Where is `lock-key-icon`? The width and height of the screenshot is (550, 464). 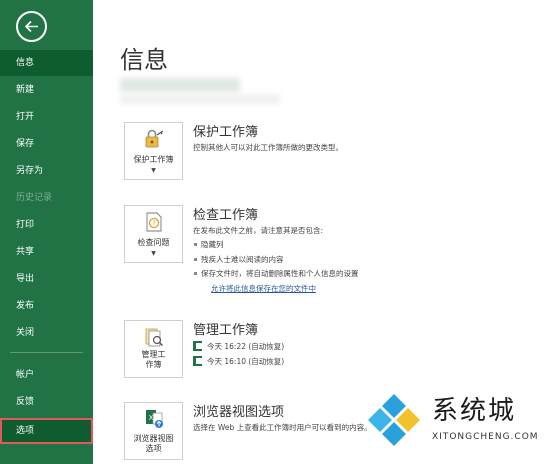 lock-key-icon is located at coordinates (154, 138).